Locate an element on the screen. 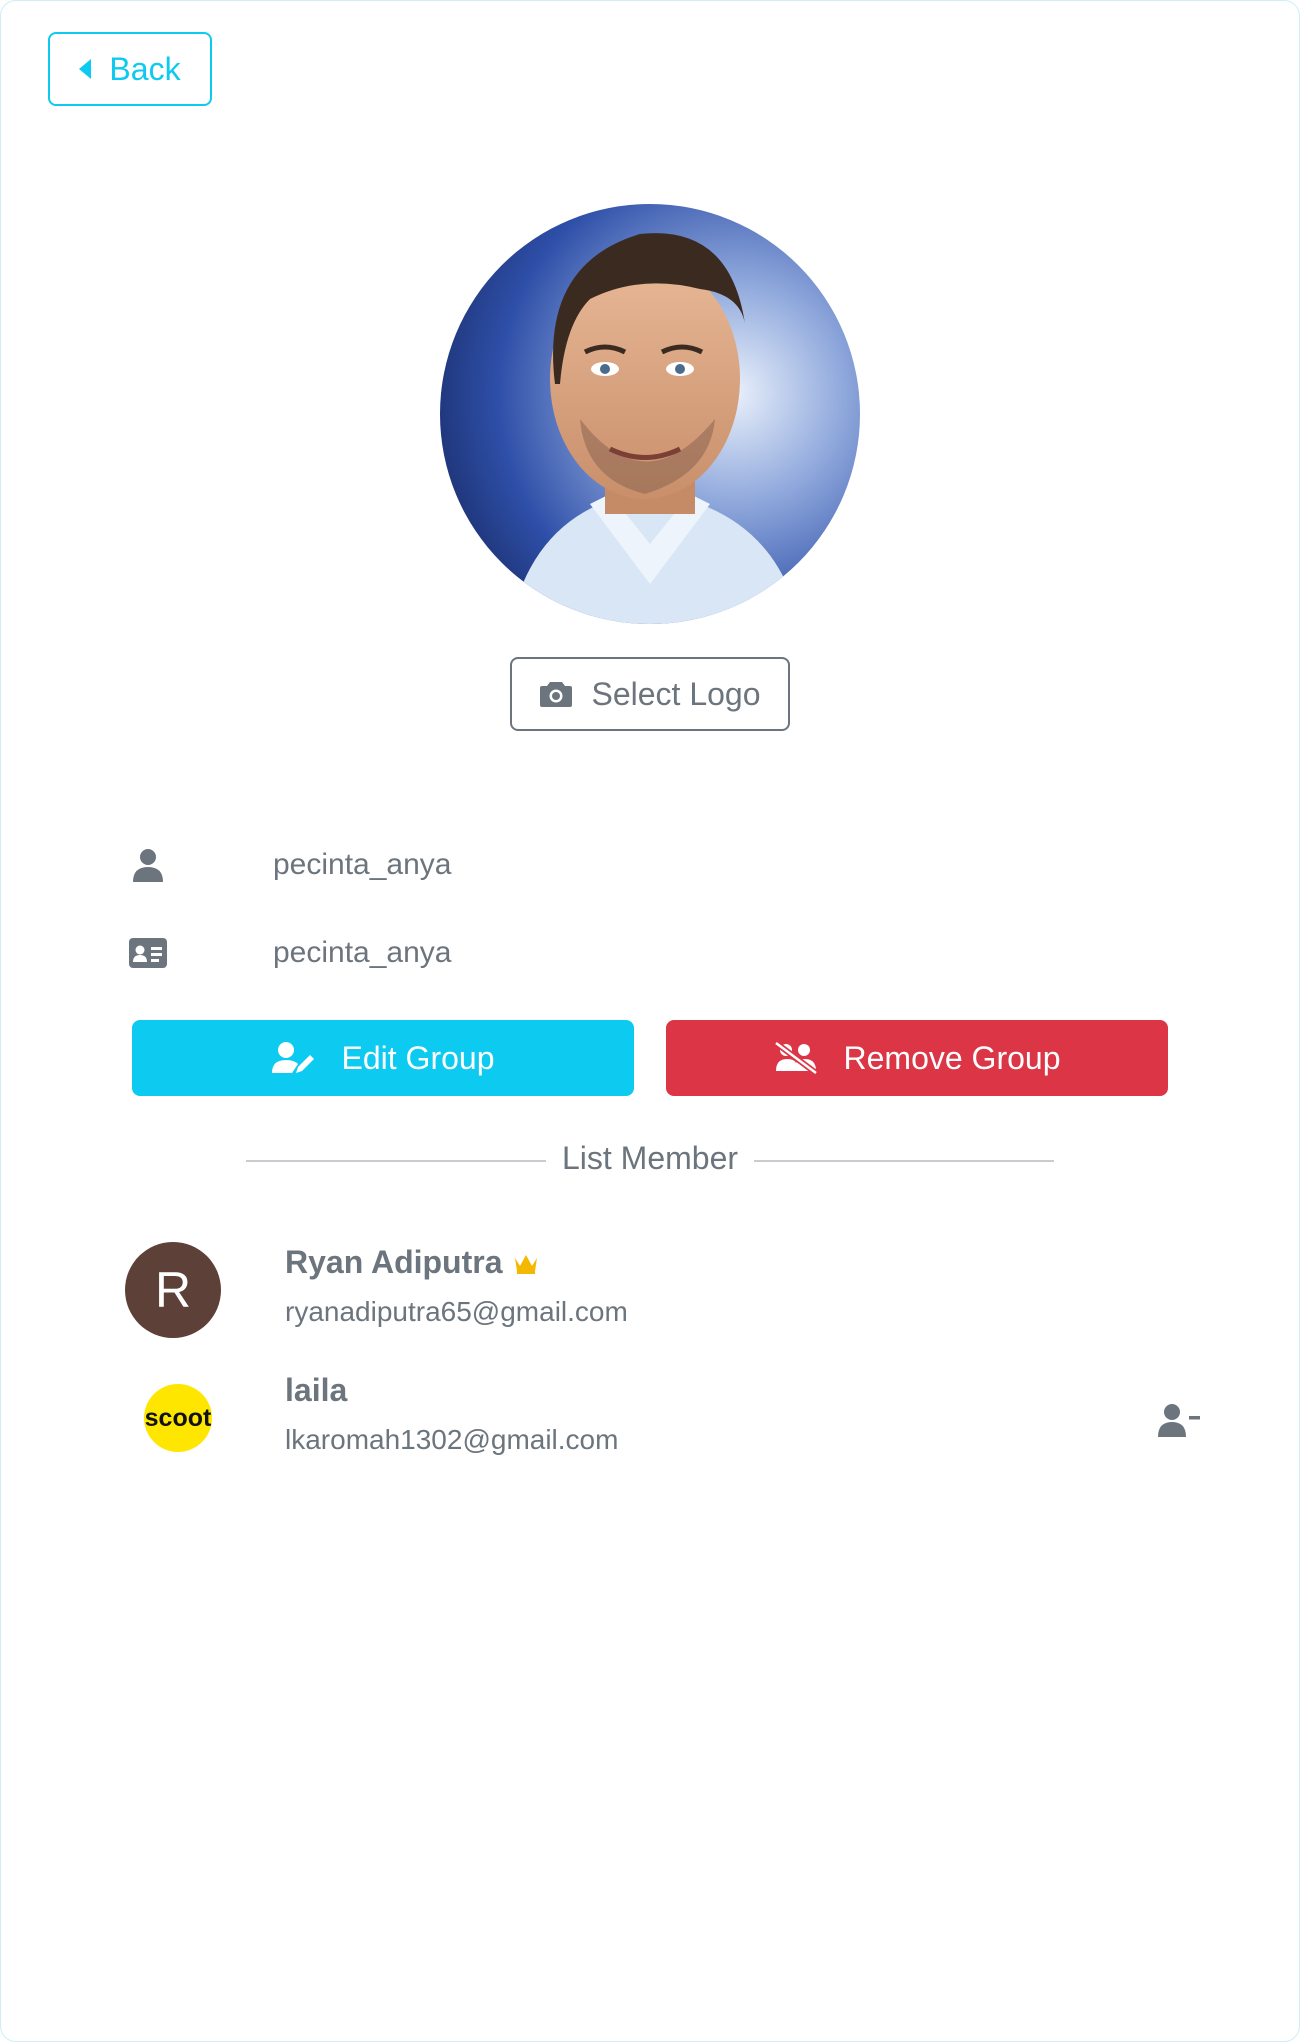 Image resolution: width=1300 pixels, height=2042 pixels. user-icon is located at coordinates (148, 865).